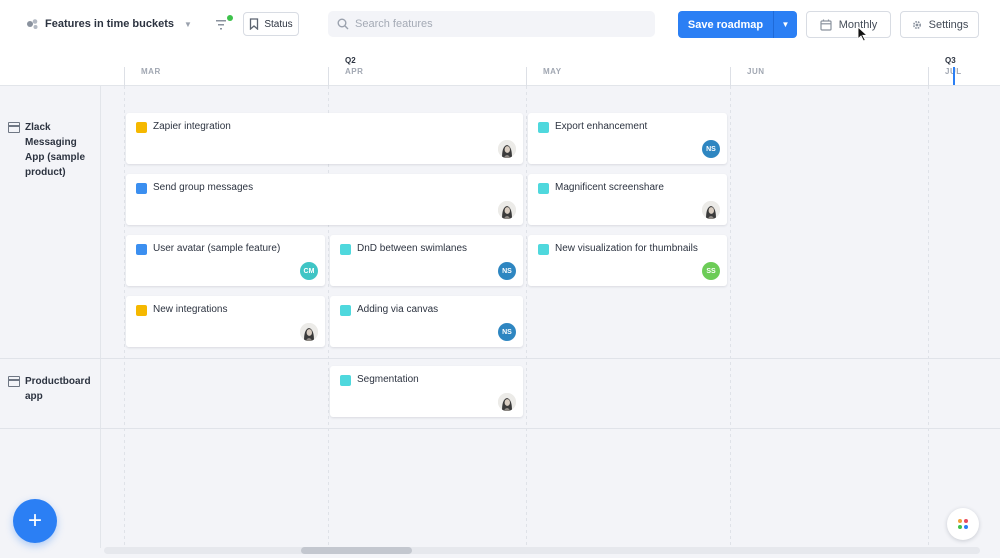 The width and height of the screenshot is (1000, 558). Describe the element at coordinates (254, 24) in the screenshot. I see `bookmark-icon` at that location.